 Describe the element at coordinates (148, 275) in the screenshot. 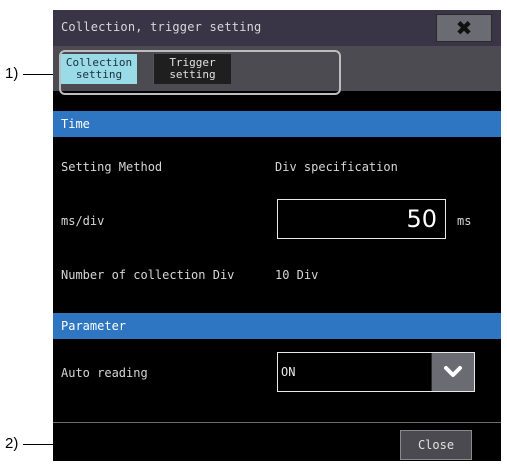

I see `collection-div-label: Number of collection Div` at that location.